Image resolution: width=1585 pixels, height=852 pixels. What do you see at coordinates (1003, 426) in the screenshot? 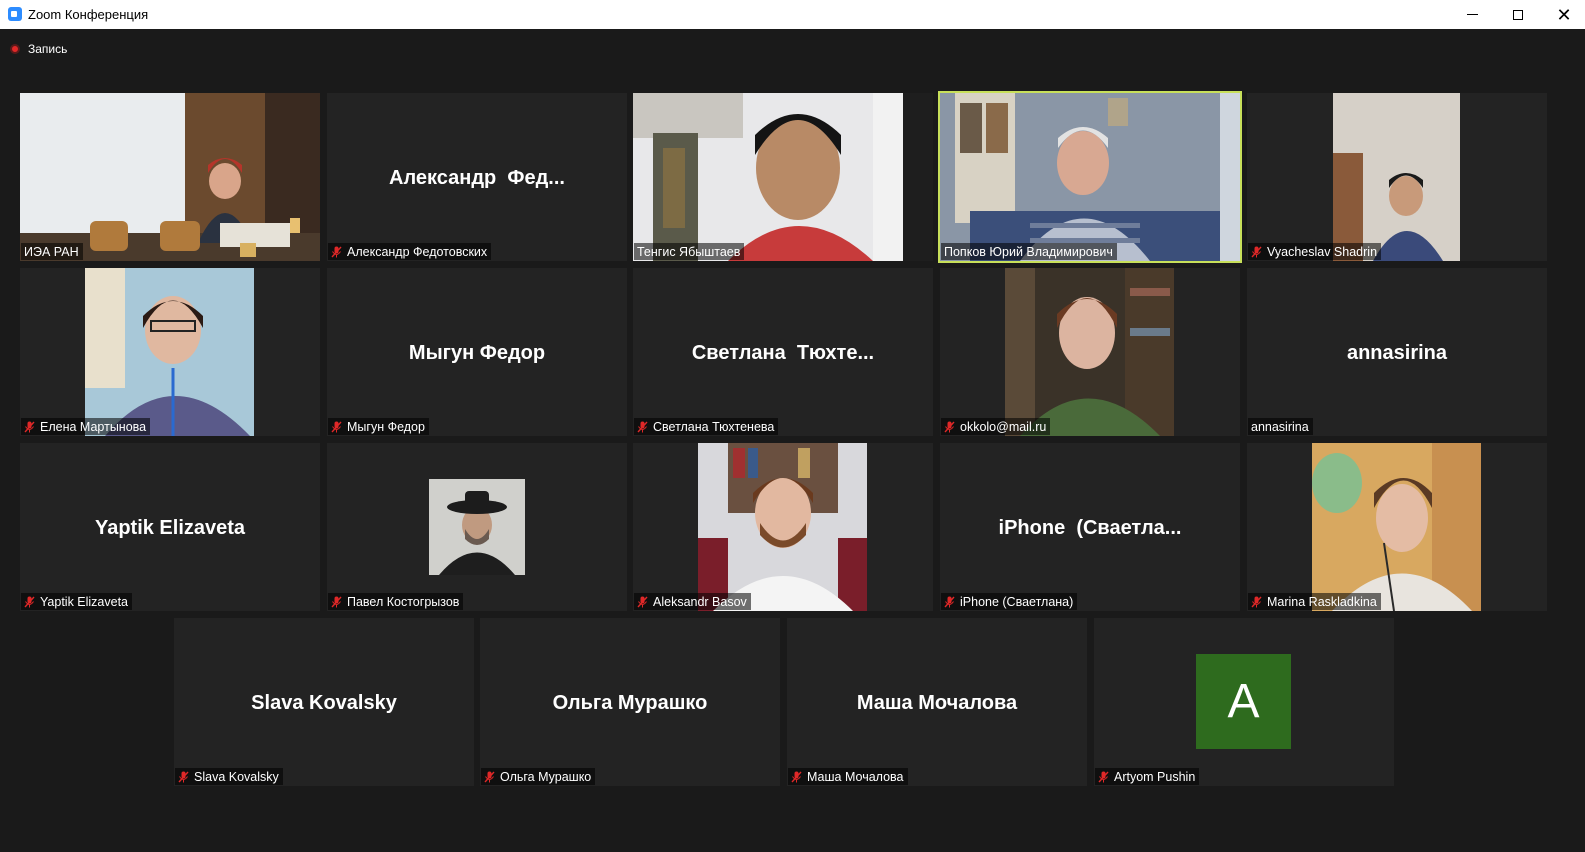
I see `participant-name: okkolo@mail.ru` at bounding box center [1003, 426].